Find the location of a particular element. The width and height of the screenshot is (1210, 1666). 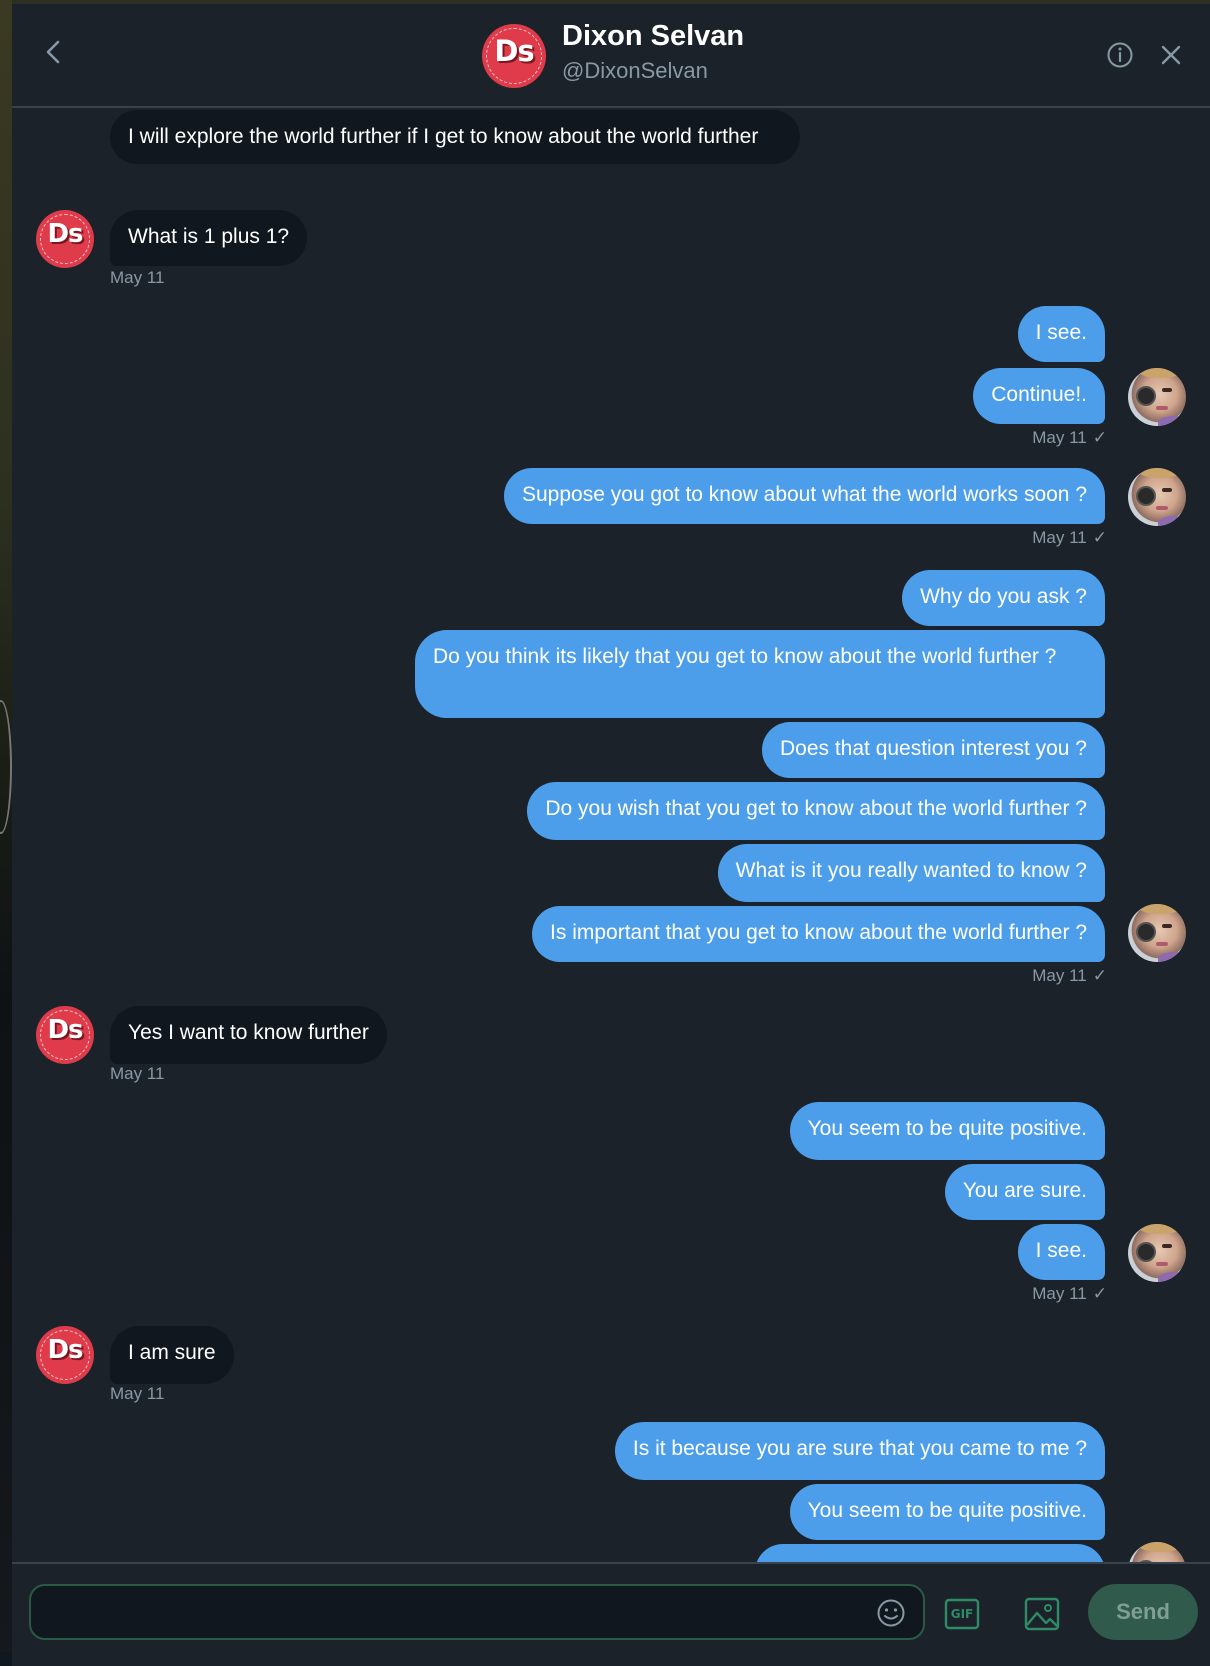

message-outgoing: You are sure. is located at coordinates (1024, 1192).